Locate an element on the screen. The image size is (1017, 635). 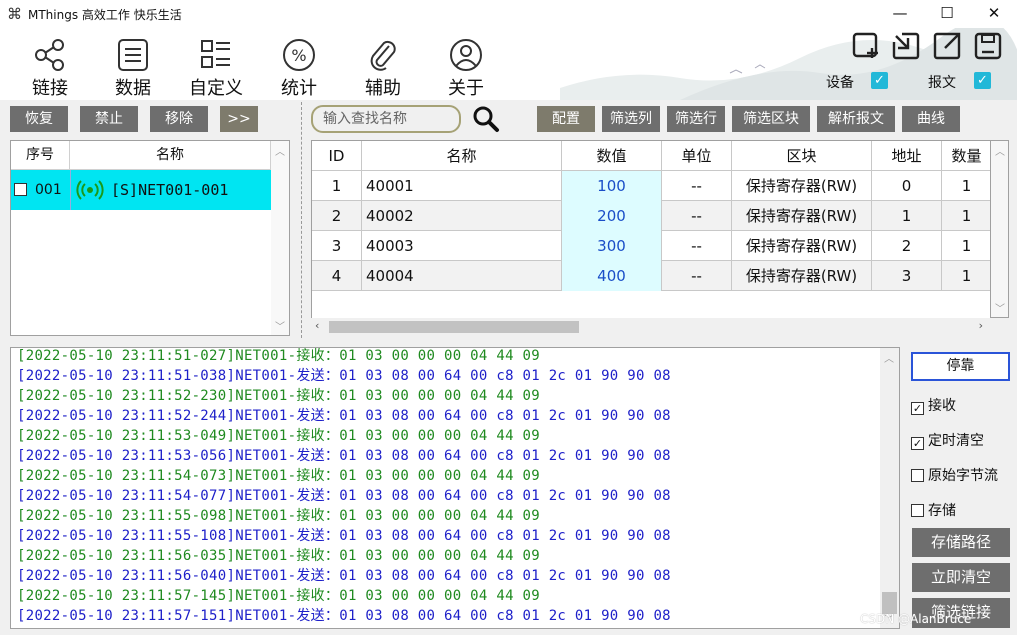
device-checkbox: ✓ is located at coordinates (879, 80).